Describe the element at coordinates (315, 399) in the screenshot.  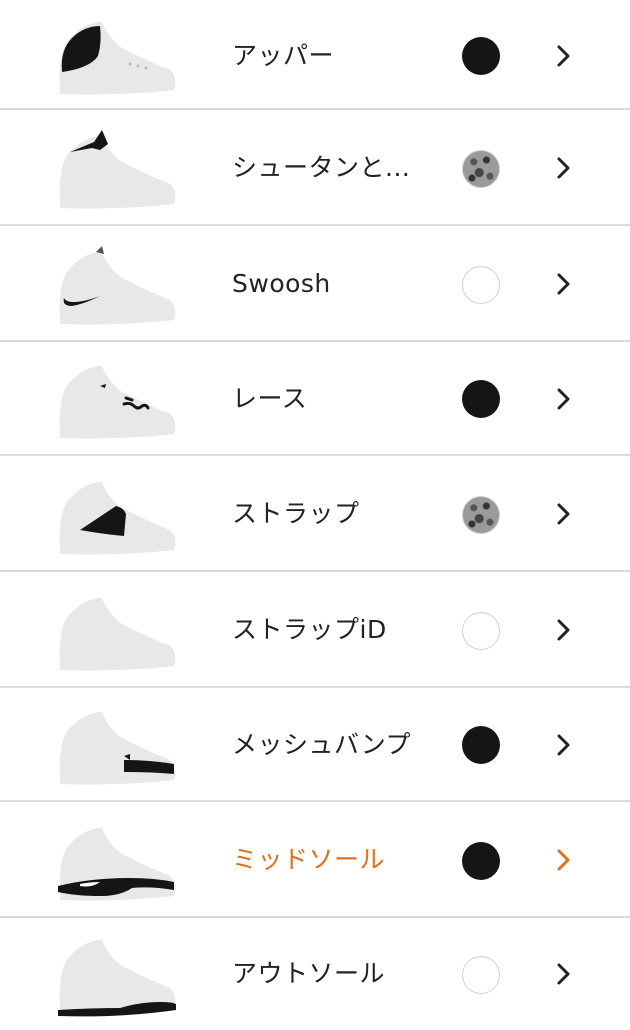
I see `part-row-laces: レース` at that location.